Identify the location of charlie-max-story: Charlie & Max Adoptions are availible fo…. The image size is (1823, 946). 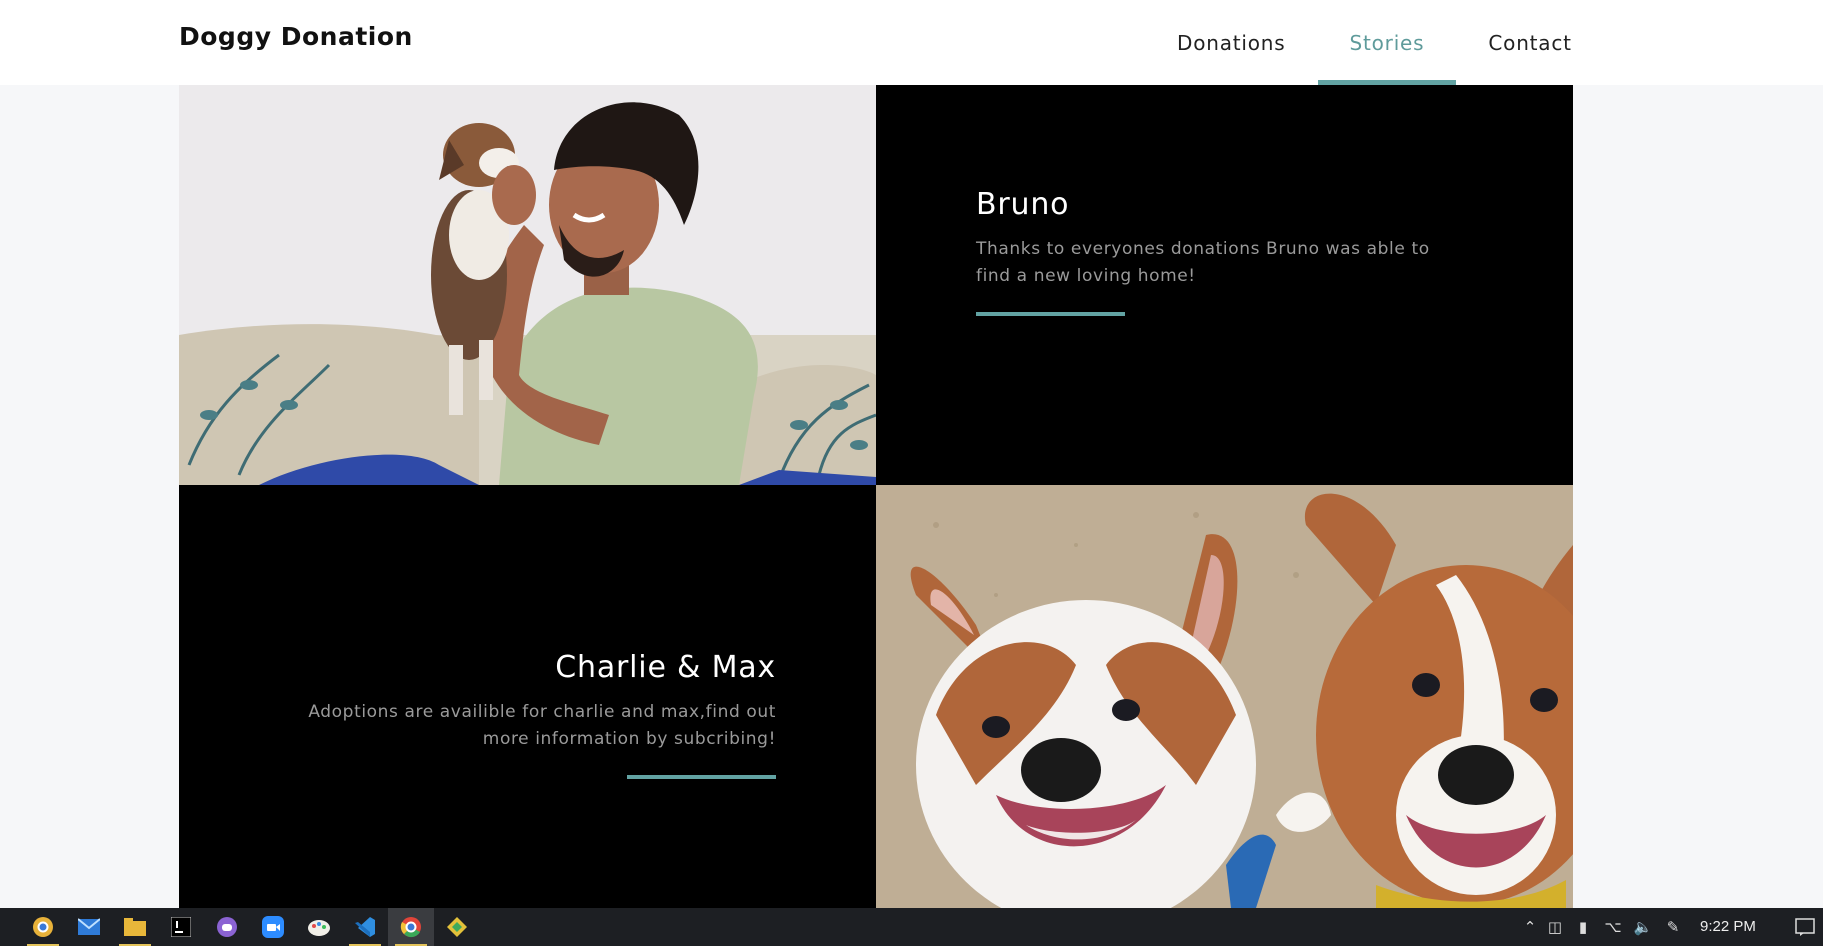
(516, 714).